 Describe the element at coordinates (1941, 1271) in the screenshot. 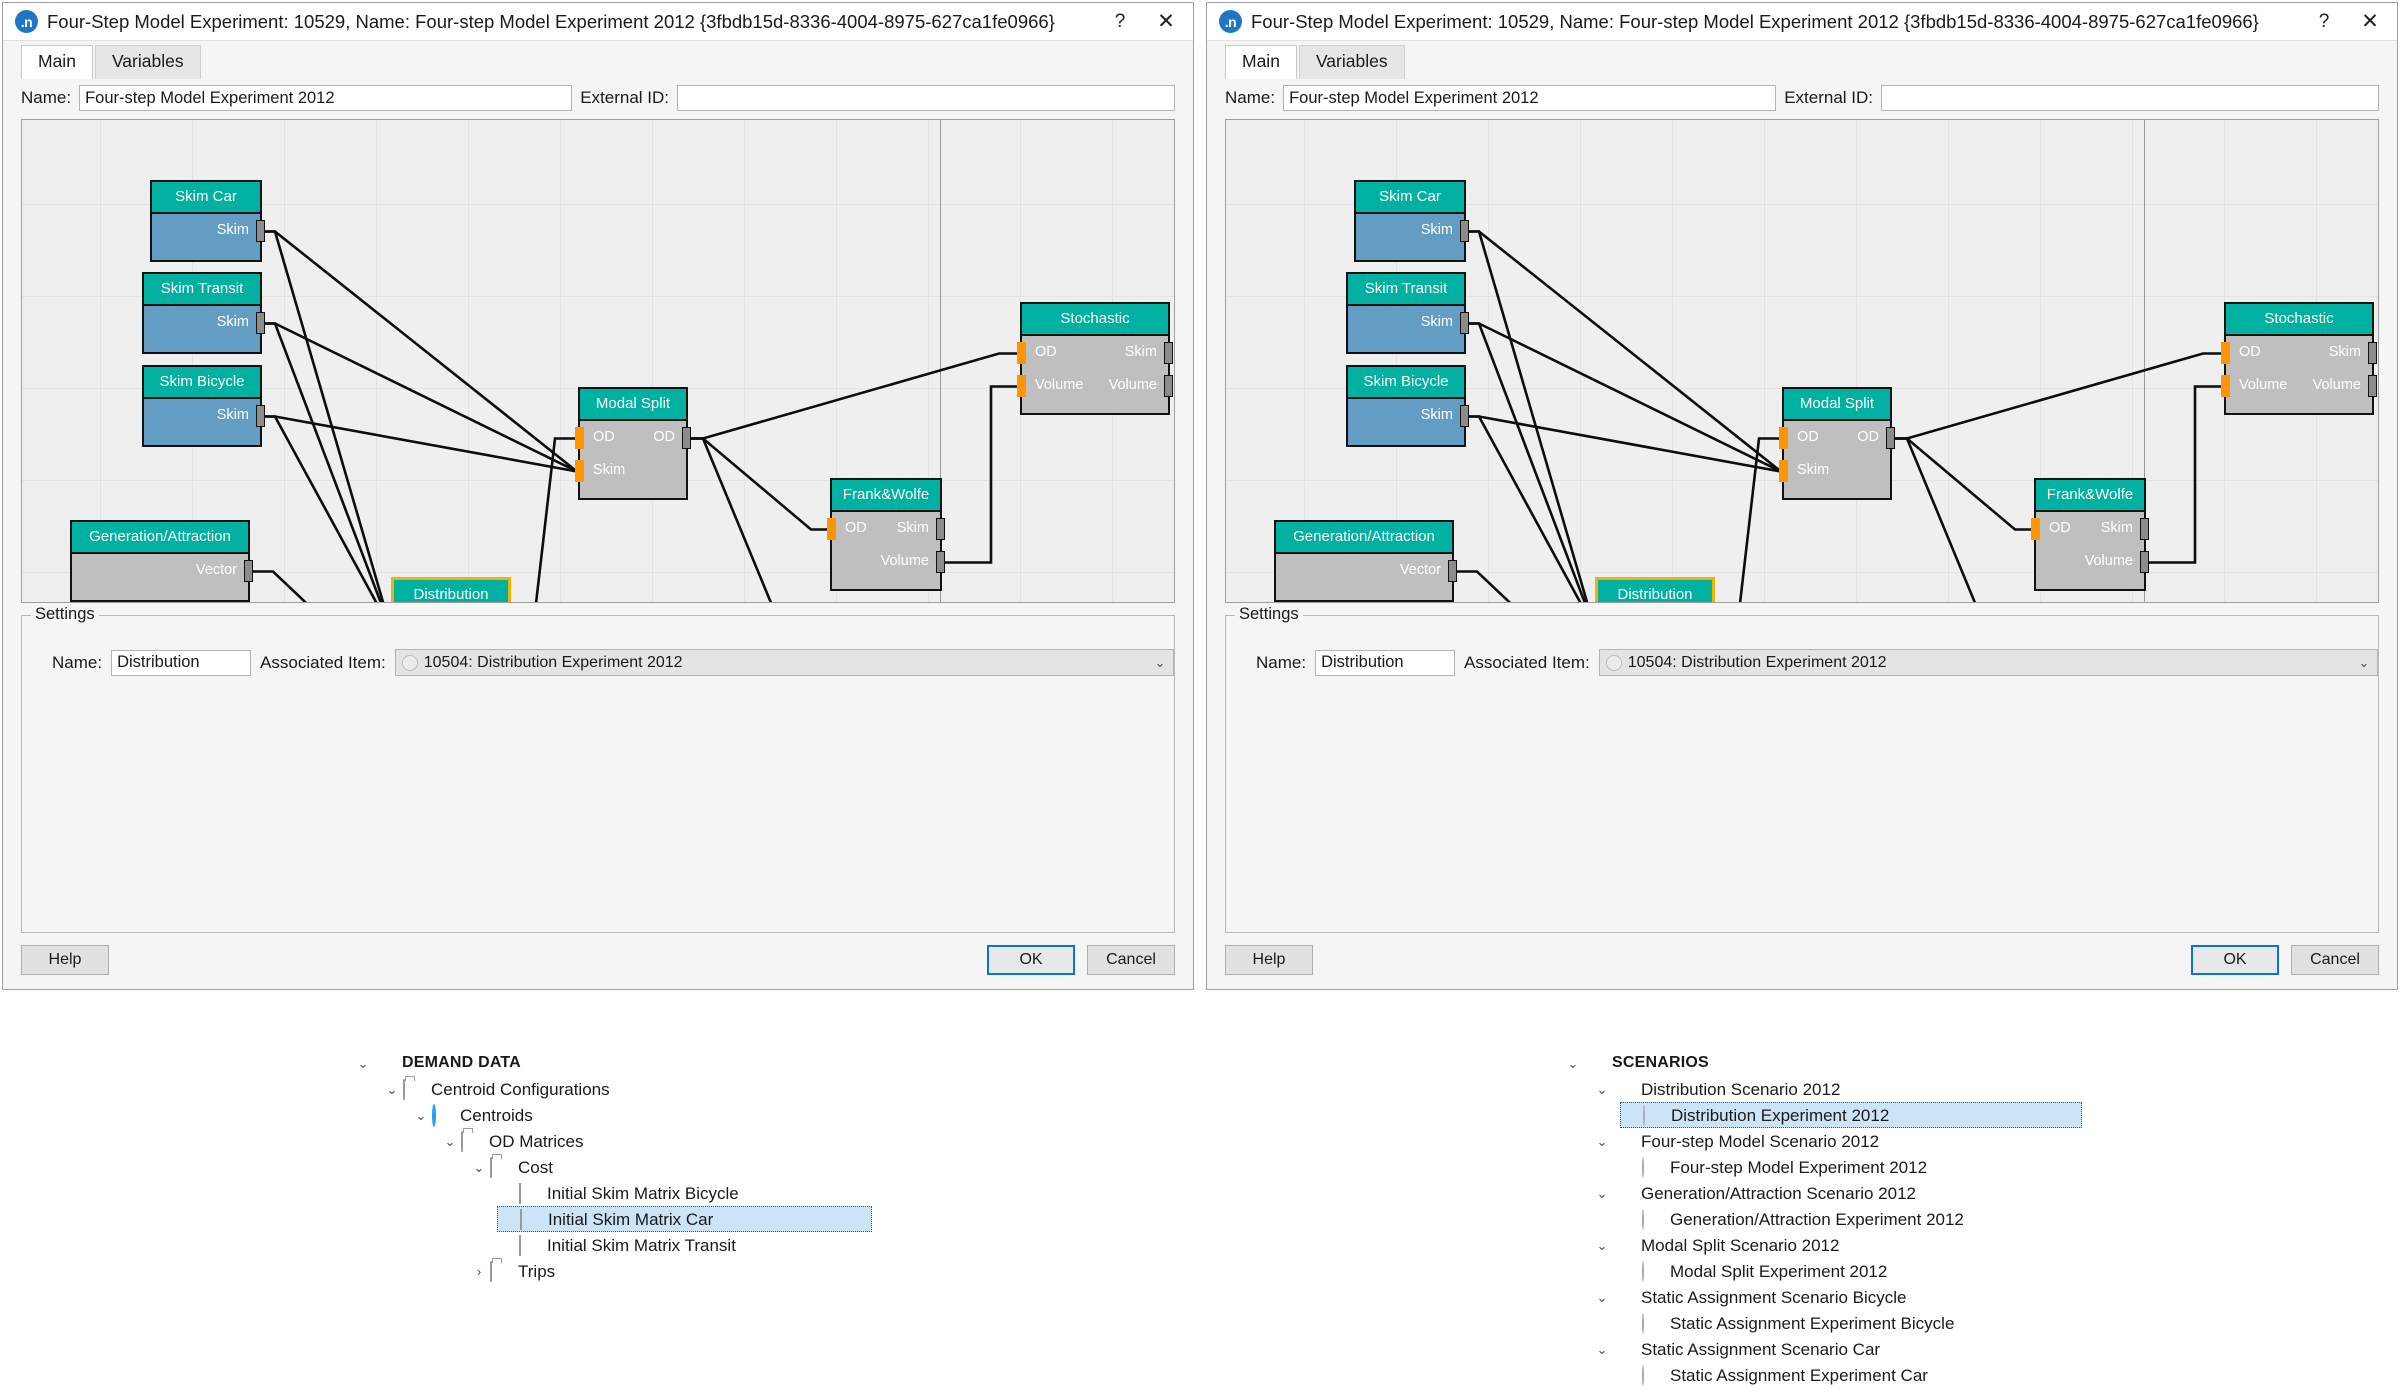

I see `tree-item: Modal Split Experiment 2012` at that location.